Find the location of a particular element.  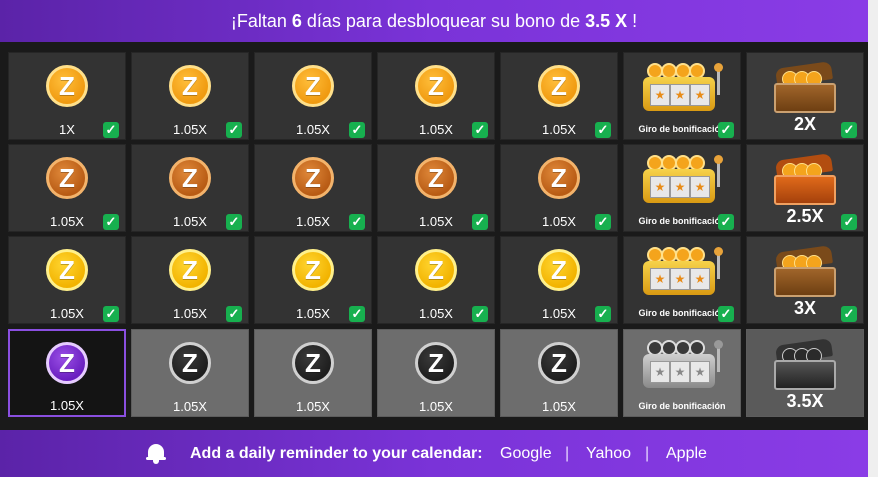

reminder-text: Add a daily reminder to your calendar: is located at coordinates (336, 453).